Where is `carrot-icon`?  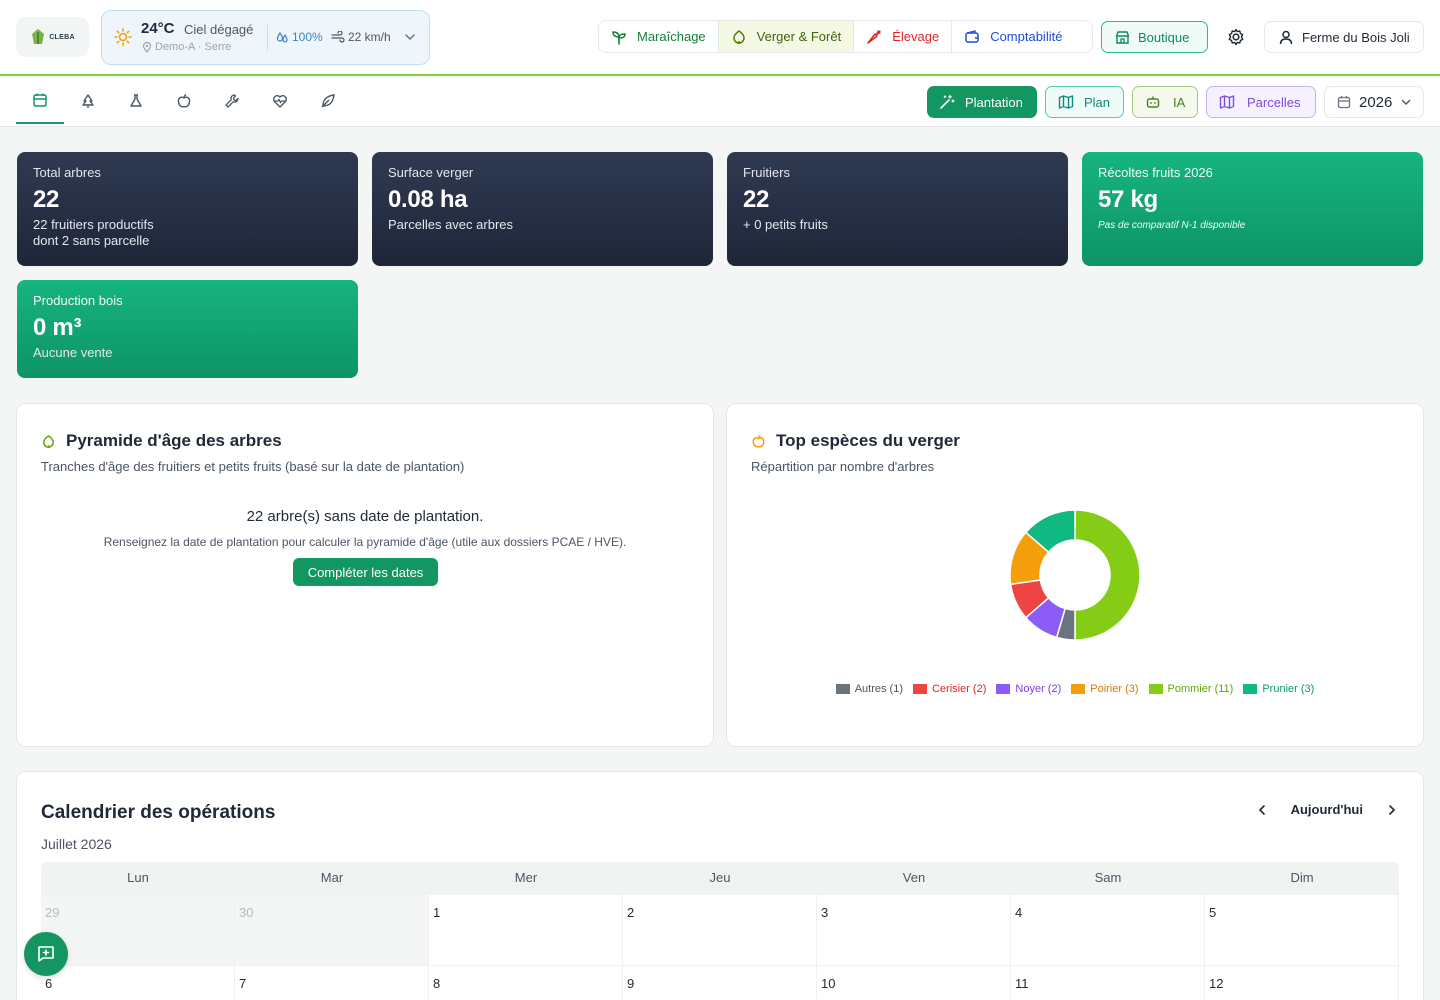
carrot-icon is located at coordinates (874, 36).